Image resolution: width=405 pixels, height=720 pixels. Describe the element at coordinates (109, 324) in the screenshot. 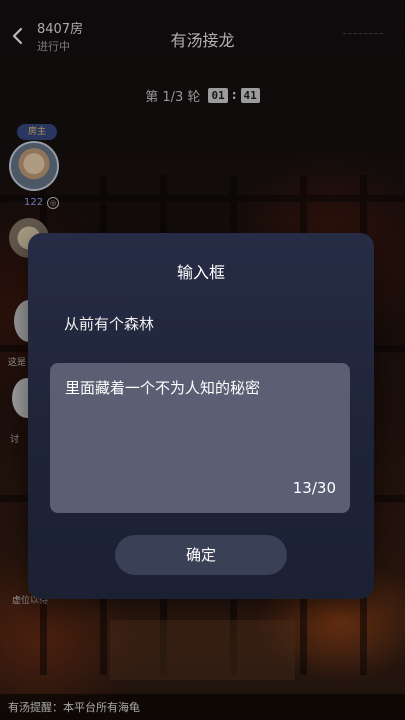

I see `previous-sentence: 从前有个森林` at that location.